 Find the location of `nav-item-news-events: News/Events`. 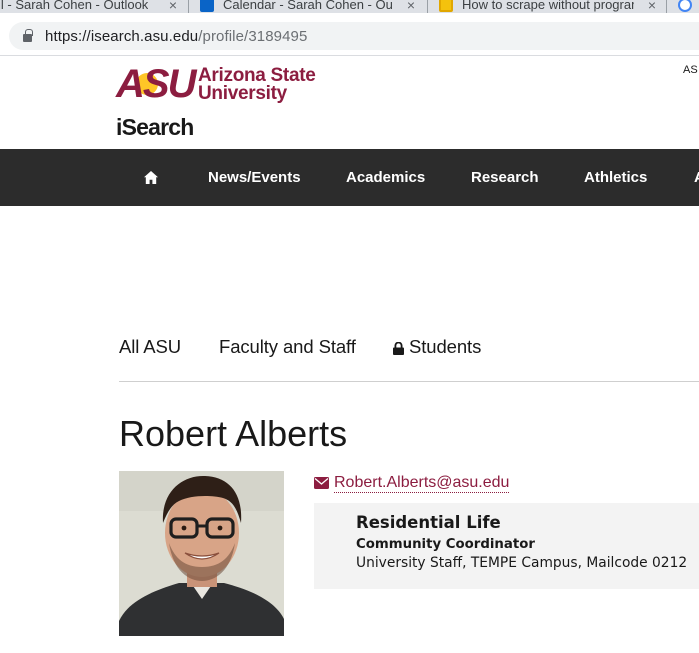

nav-item-news-events: News/Events is located at coordinates (254, 177).